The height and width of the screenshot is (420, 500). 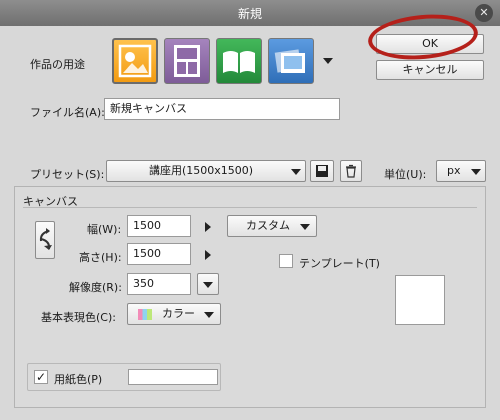 What do you see at coordinates (173, 377) in the screenshot?
I see `paper-color-swatch` at bounding box center [173, 377].